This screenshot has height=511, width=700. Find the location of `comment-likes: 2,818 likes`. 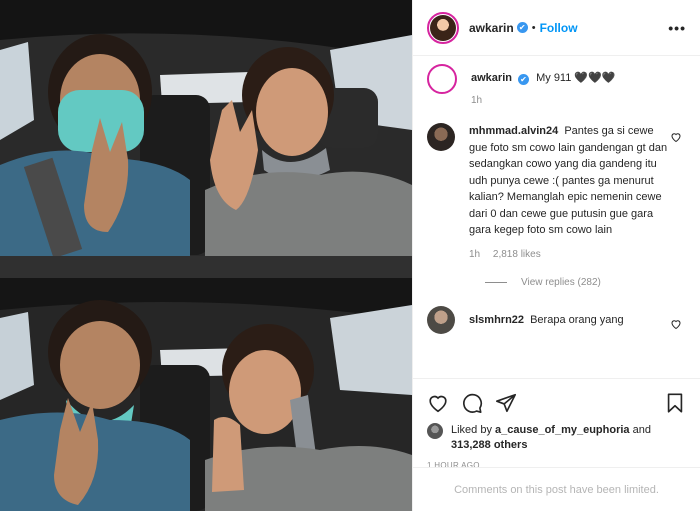

comment-likes: 2,818 likes is located at coordinates (517, 254).